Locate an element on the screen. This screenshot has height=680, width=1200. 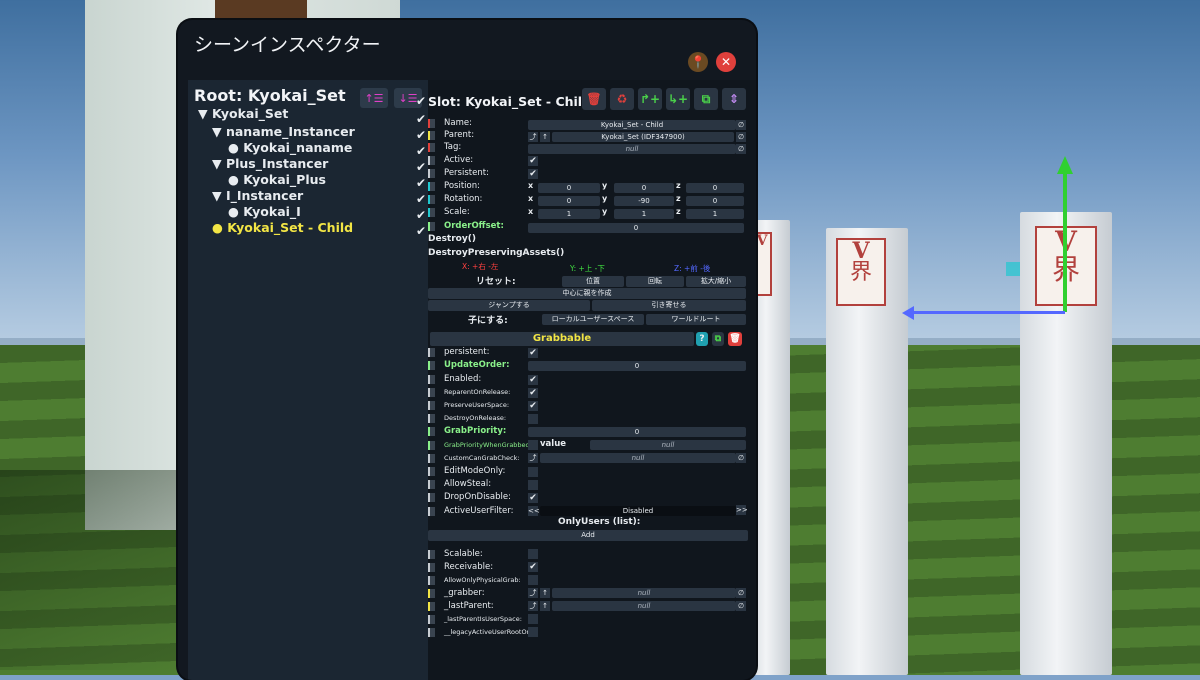
order-offset-field: 0 is located at coordinates (636, 228).